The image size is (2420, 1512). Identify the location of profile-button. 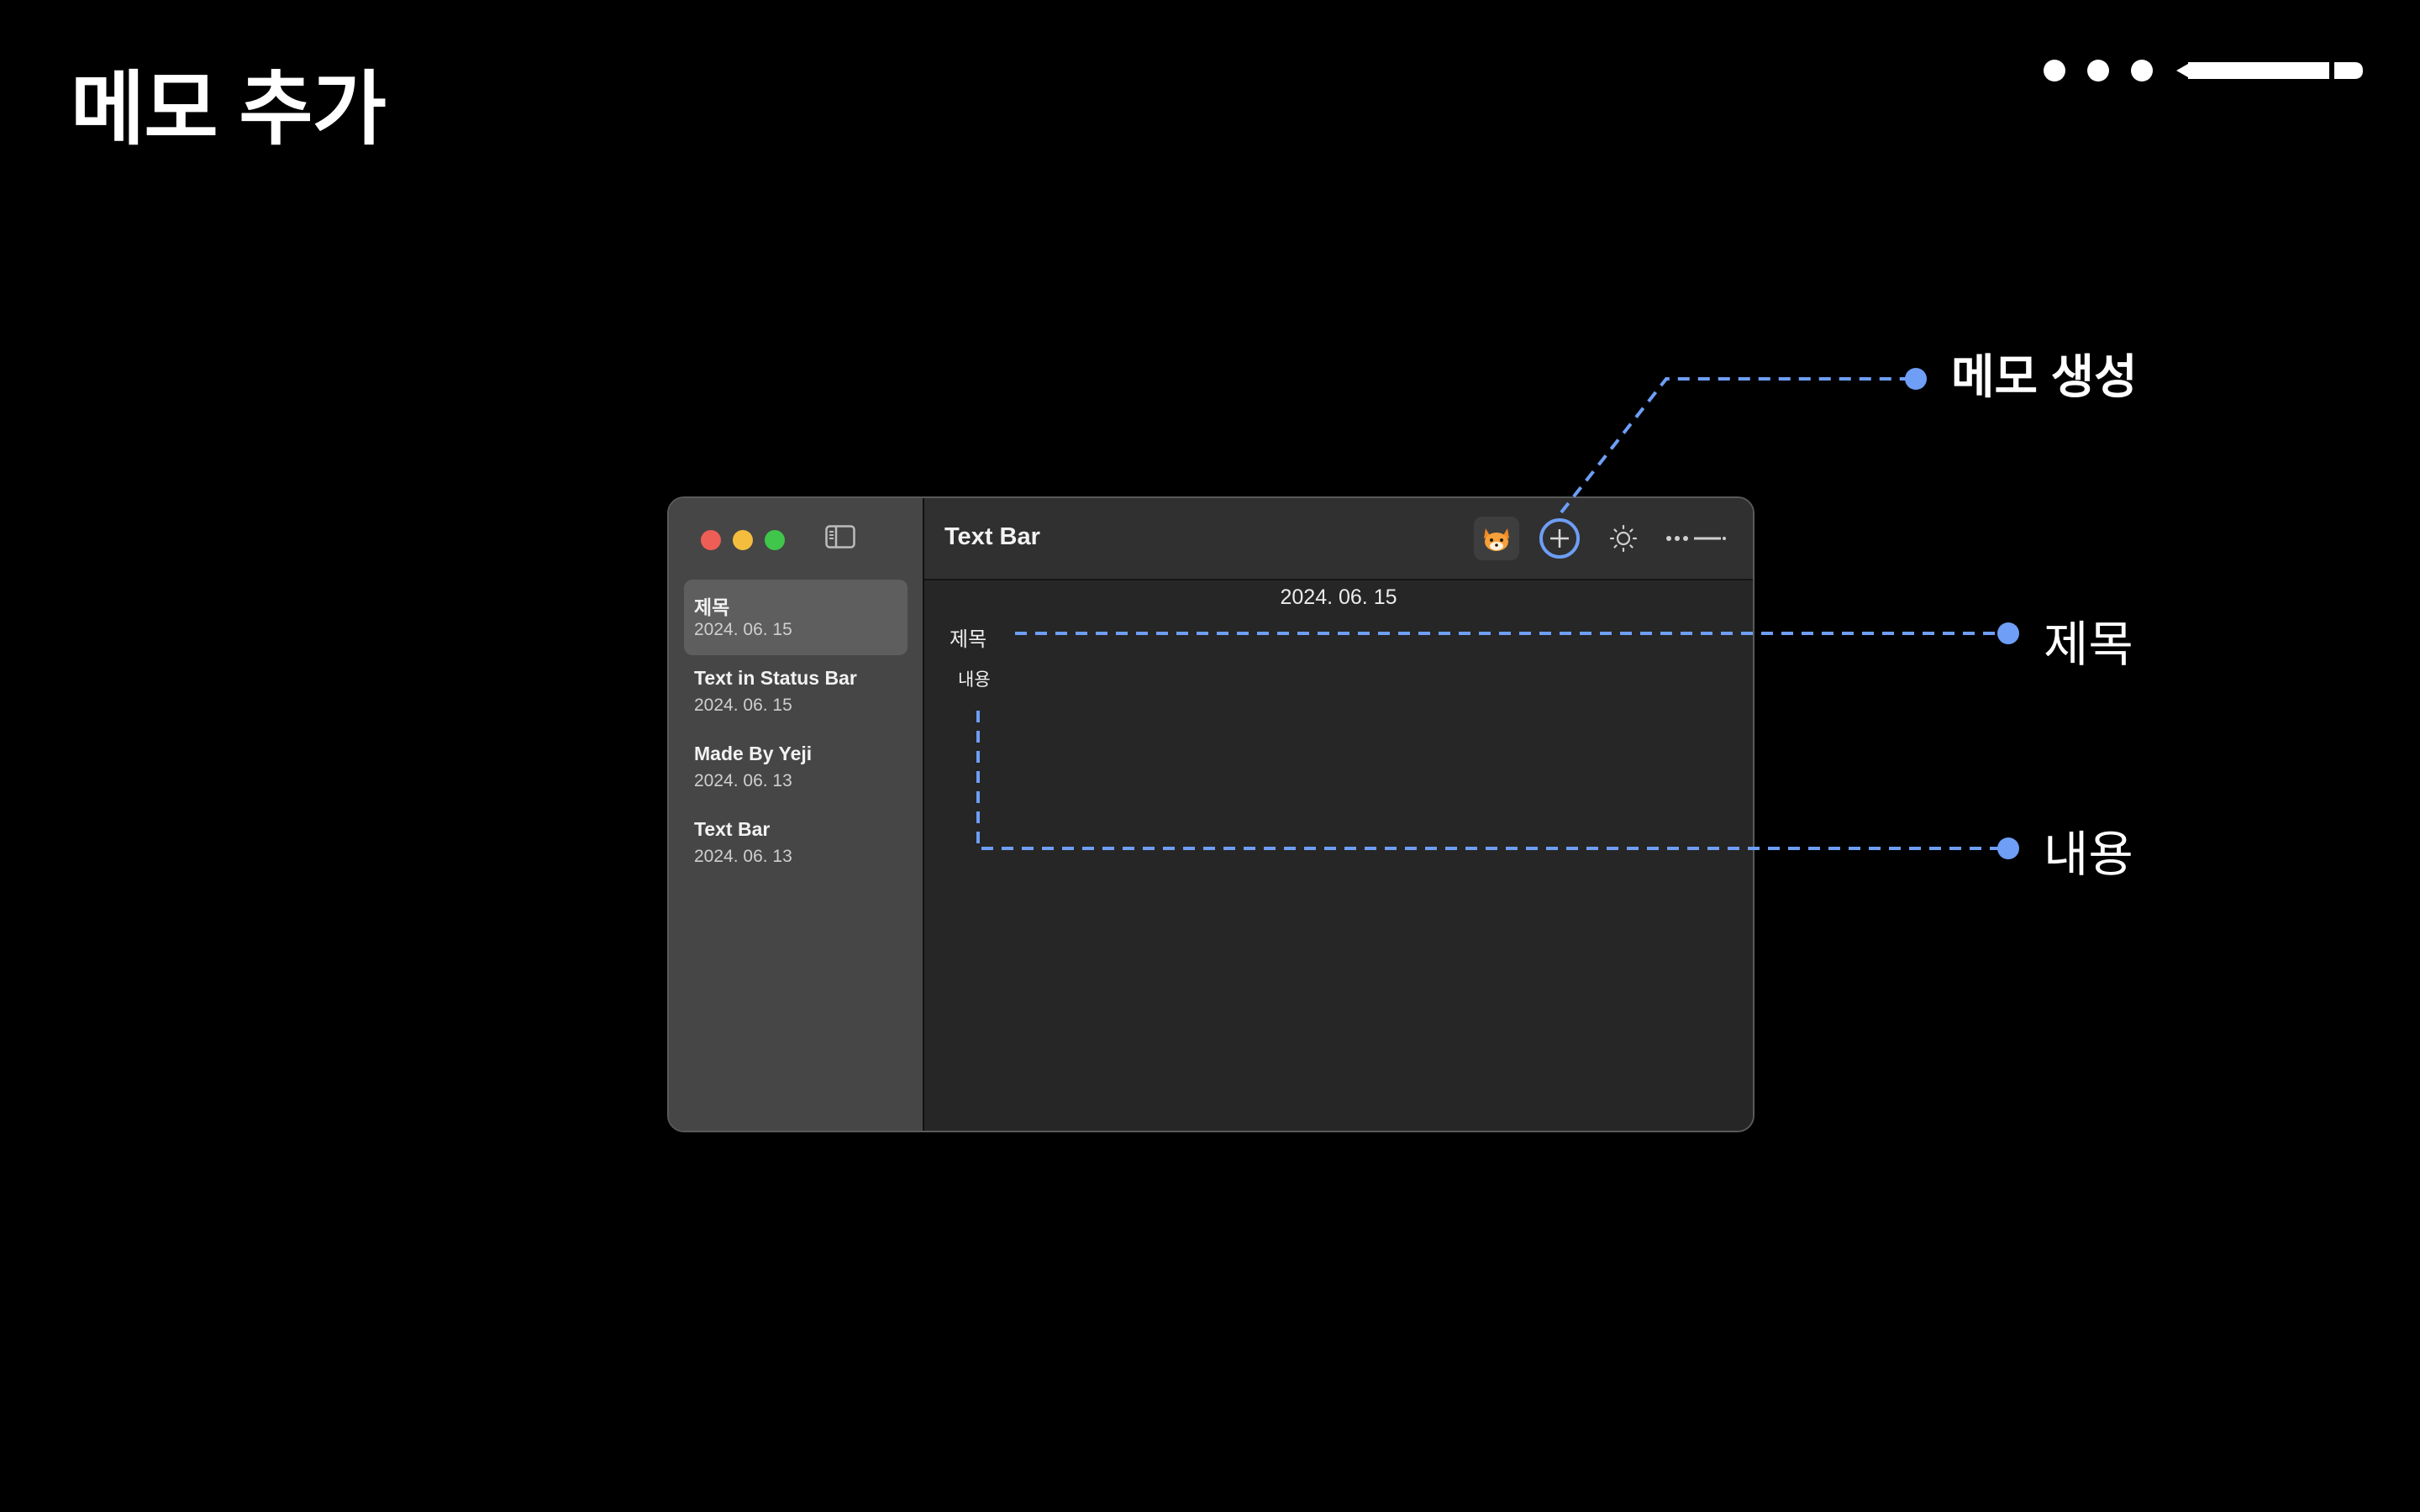
(1497, 538).